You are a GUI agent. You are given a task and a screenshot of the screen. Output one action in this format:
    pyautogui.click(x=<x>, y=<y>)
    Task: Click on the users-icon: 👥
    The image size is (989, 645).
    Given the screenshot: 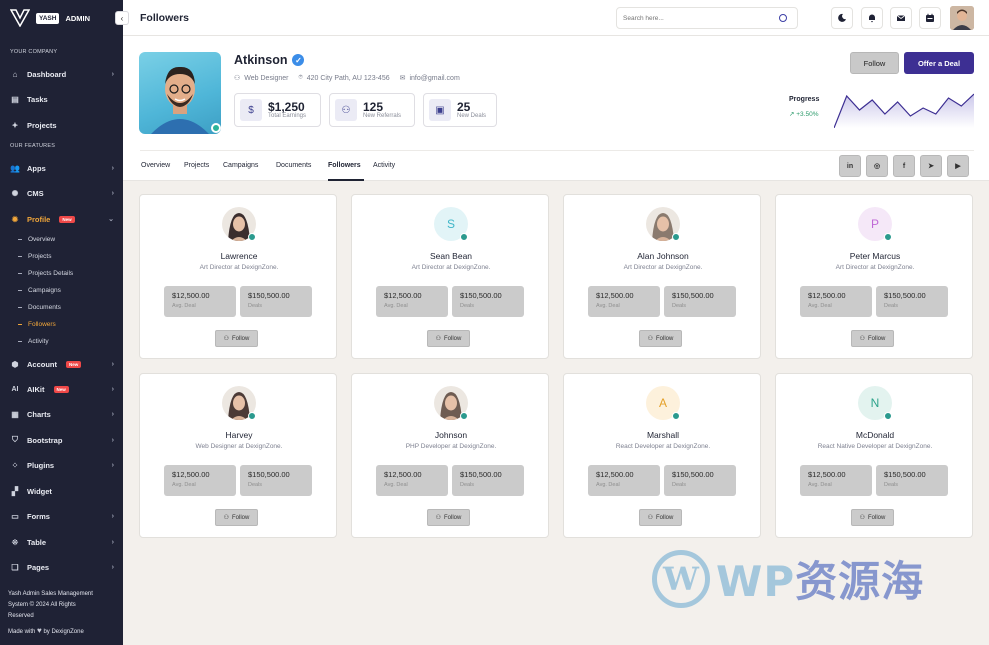 What is the action you would take?
    pyautogui.click(x=15, y=168)
    